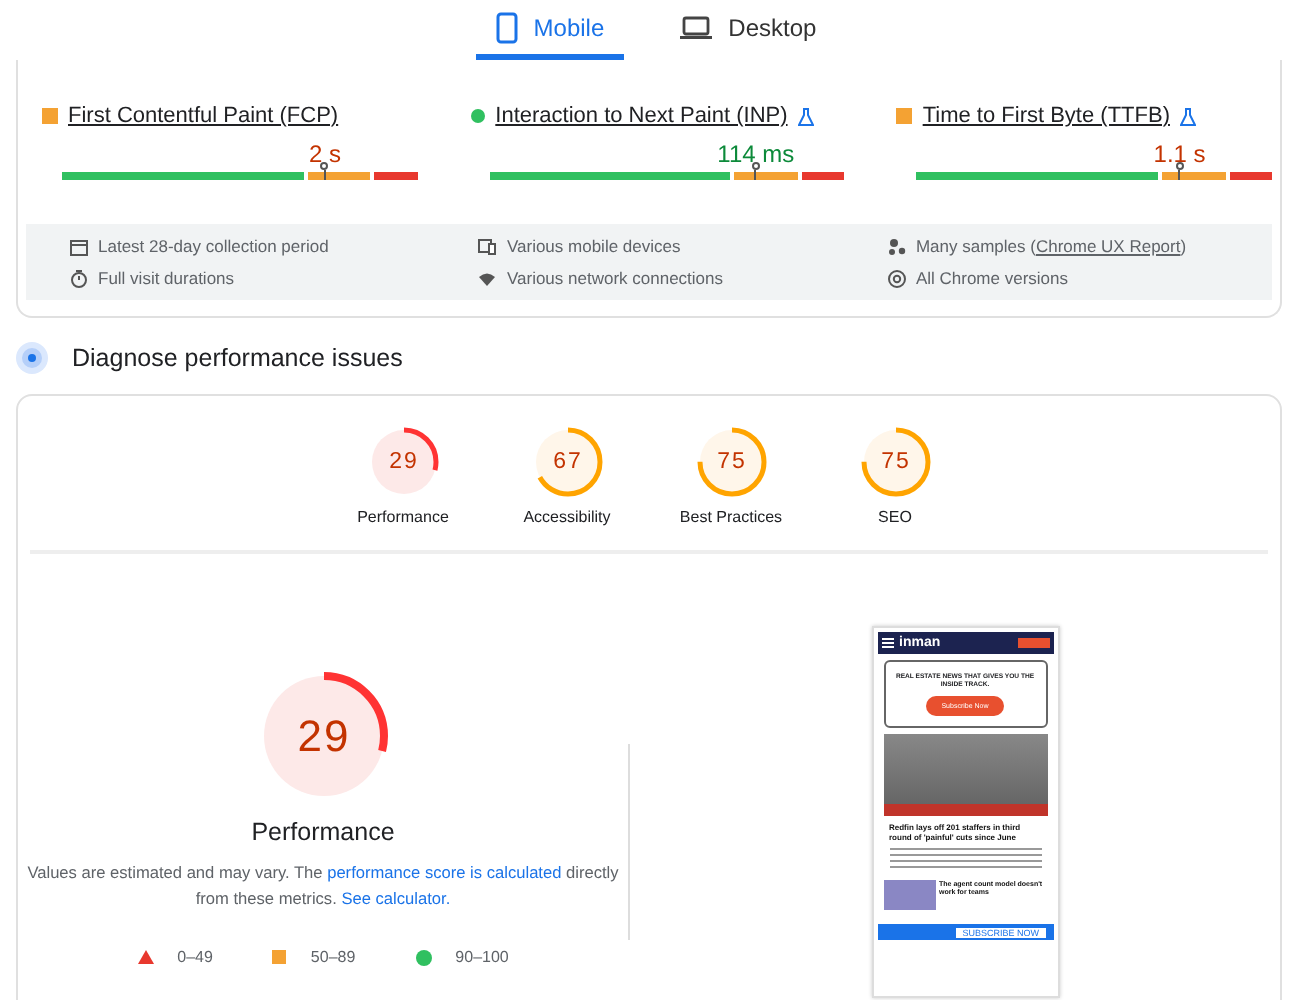 The width and height of the screenshot is (1312, 1000). I want to click on info-text: Various mobile devices, so click(683, 246).